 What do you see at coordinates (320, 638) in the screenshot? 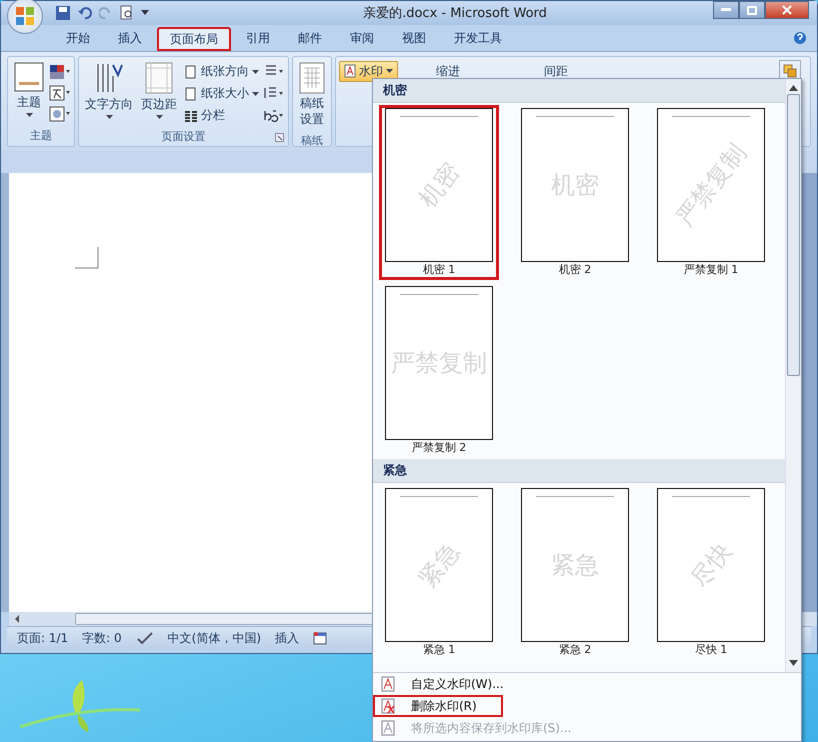
I see `macro-record-icon` at bounding box center [320, 638].